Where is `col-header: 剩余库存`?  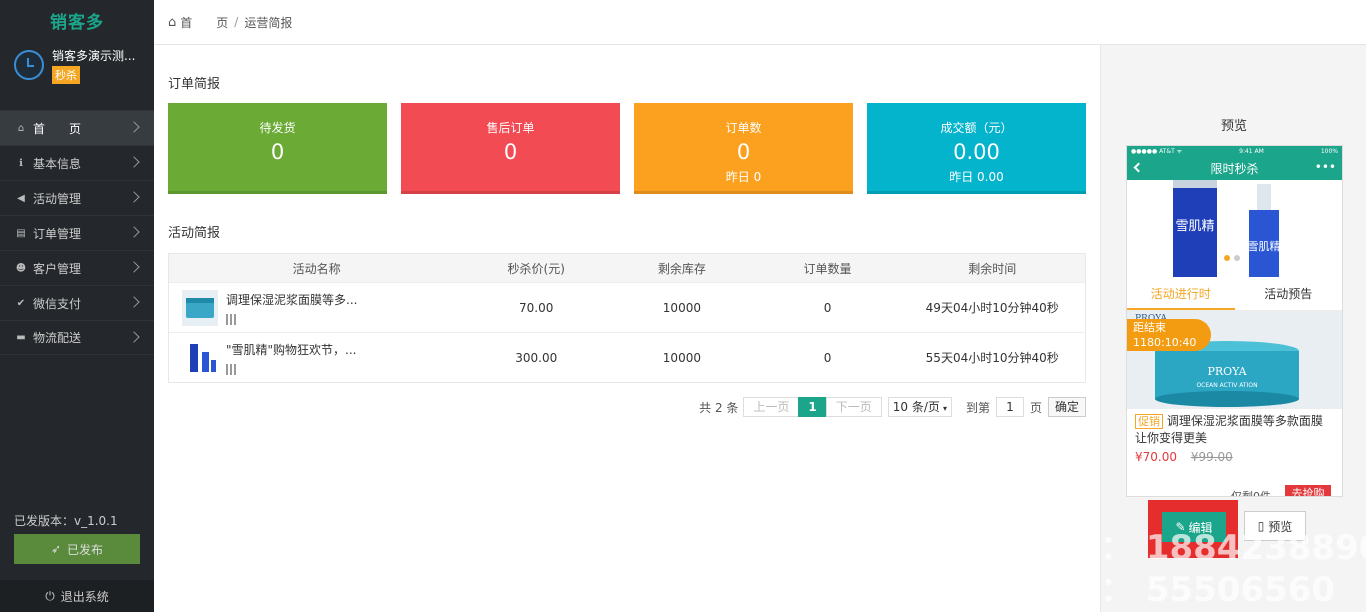
col-header: 剩余库存 is located at coordinates (681, 268).